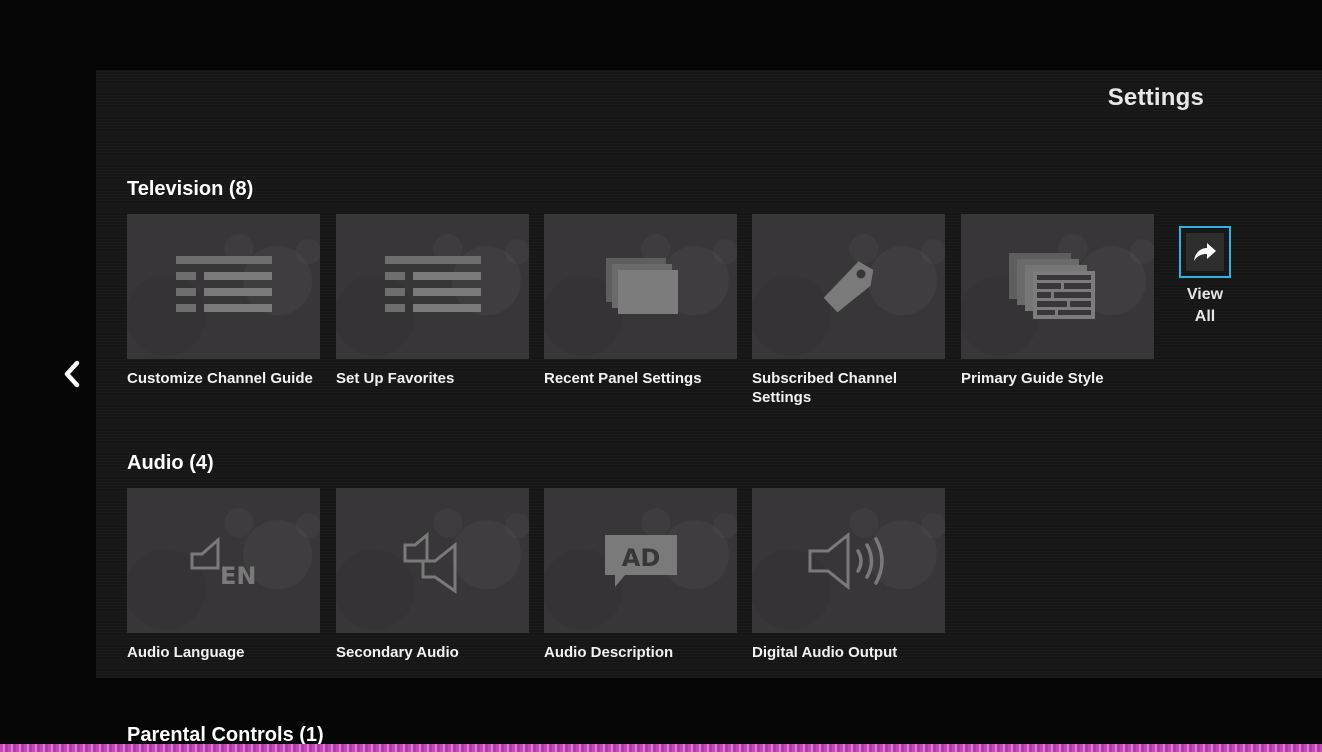 The image size is (1322, 752). Describe the element at coordinates (1205, 305) in the screenshot. I see `view-all-label: View All` at that location.